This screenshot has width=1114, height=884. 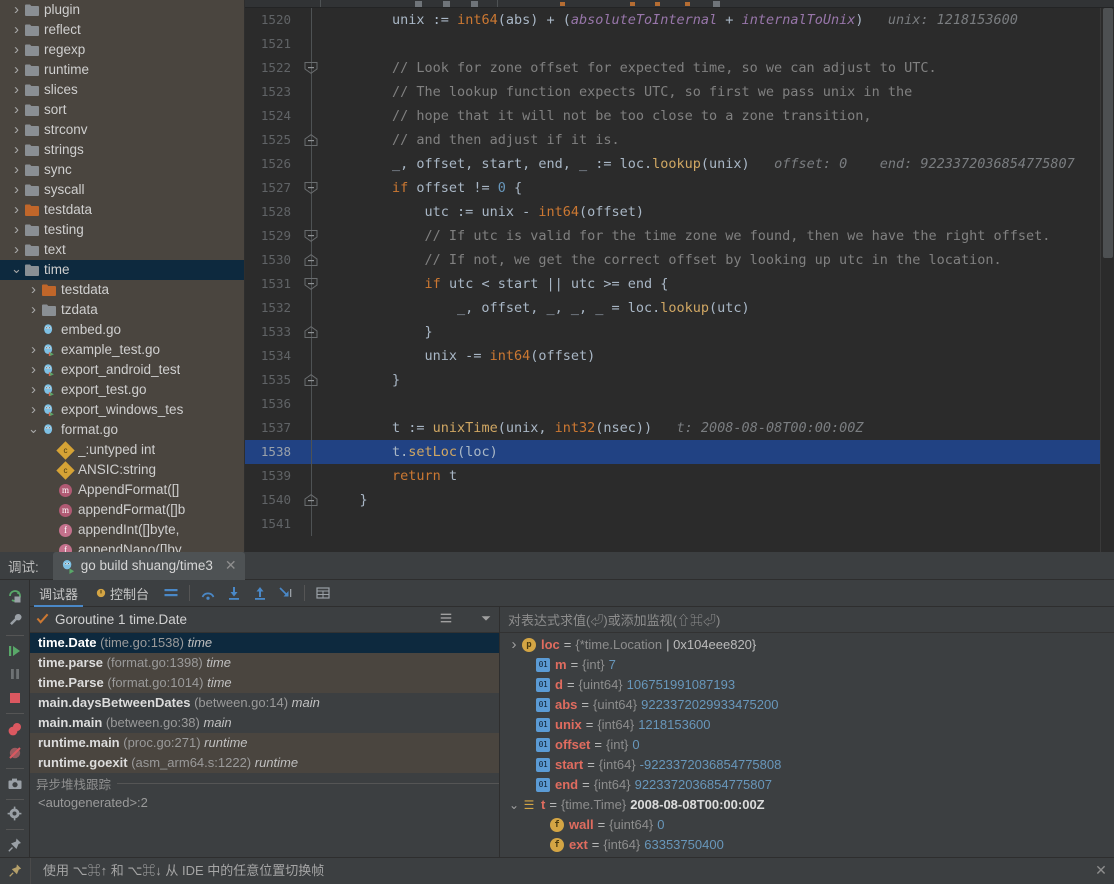 What do you see at coordinates (260, 593) in the screenshot?
I see `step-out-icon` at bounding box center [260, 593].